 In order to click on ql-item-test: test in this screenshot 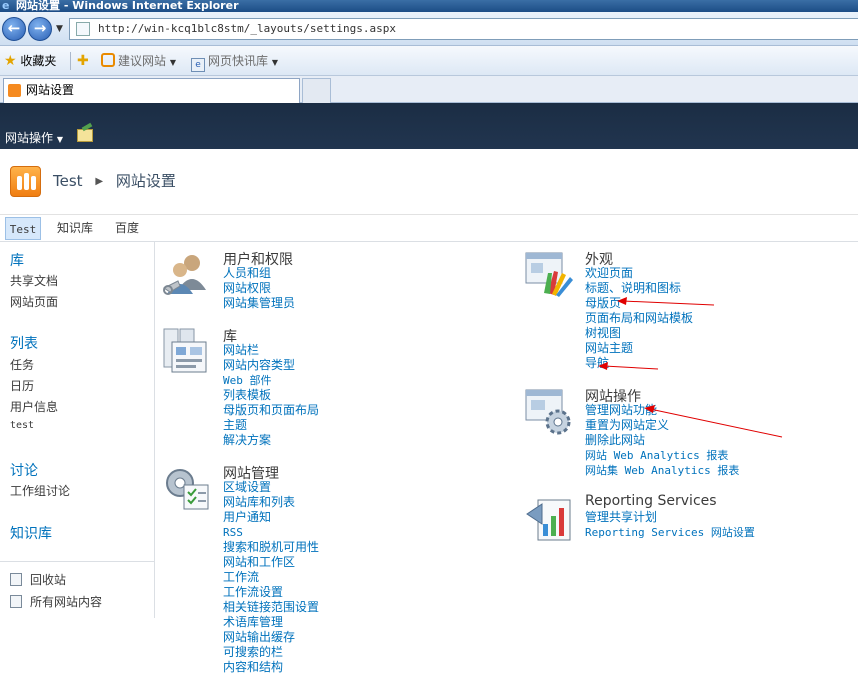, I will do `click(22, 425)`.